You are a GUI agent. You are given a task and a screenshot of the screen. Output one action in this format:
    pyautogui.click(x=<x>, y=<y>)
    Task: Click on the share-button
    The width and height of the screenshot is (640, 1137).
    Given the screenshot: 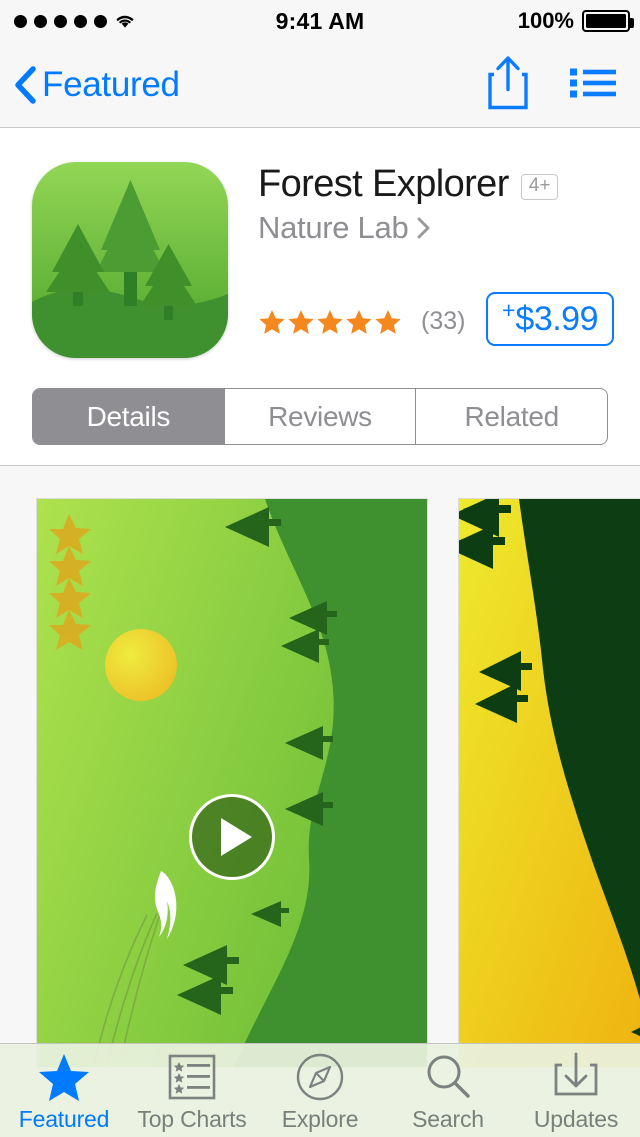 What is the action you would take?
    pyautogui.click(x=508, y=84)
    